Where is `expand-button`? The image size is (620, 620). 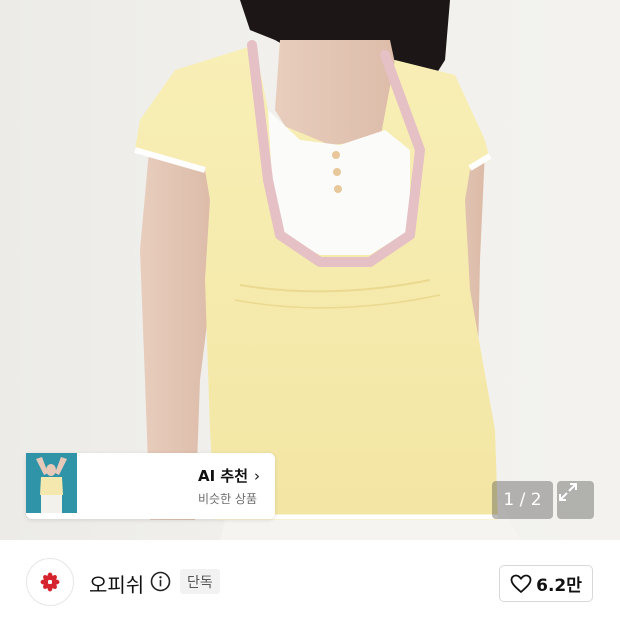 expand-button is located at coordinates (575, 500).